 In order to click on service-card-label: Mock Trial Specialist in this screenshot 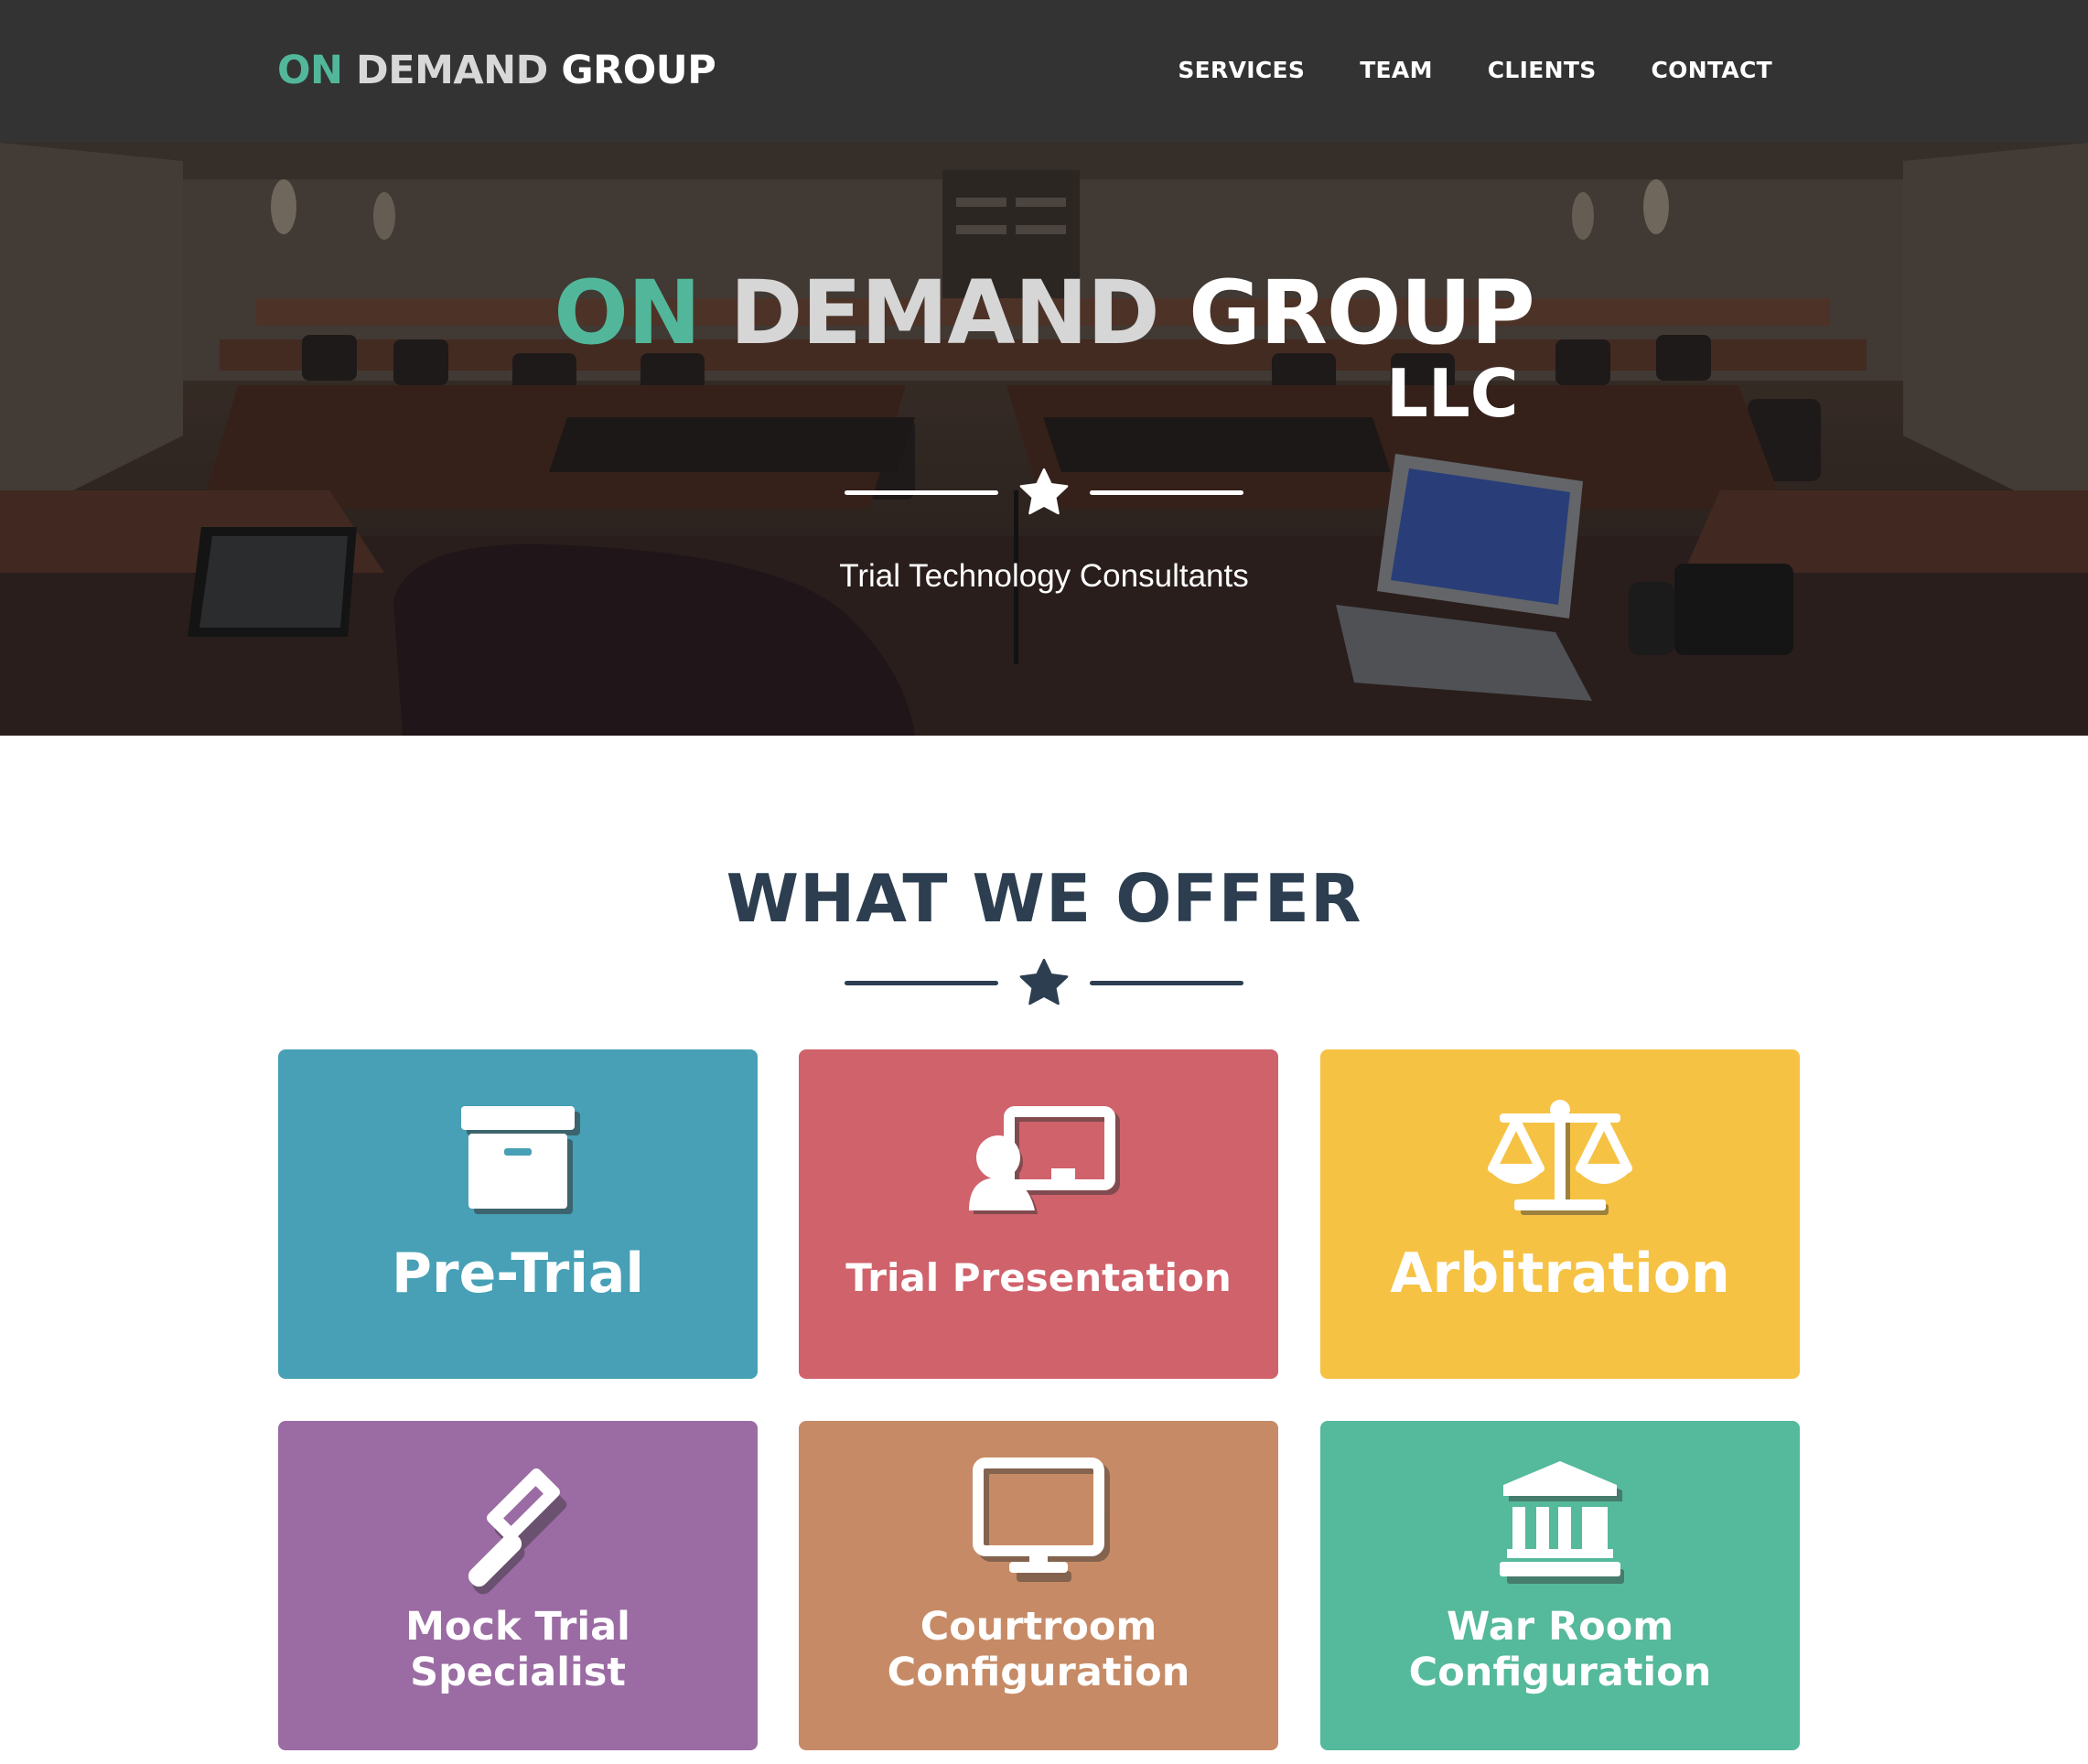, I will do `click(518, 1649)`.